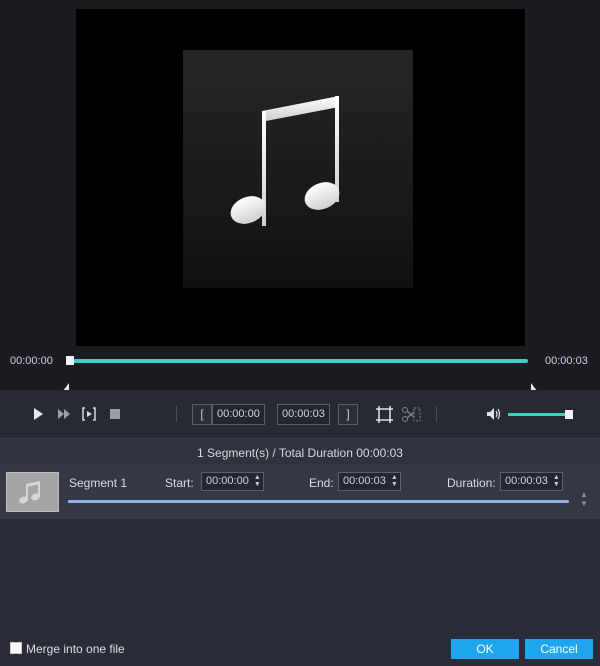 The height and width of the screenshot is (666, 600). I want to click on dialog-footer: Merge into one file OK Cancel, so click(300, 648).